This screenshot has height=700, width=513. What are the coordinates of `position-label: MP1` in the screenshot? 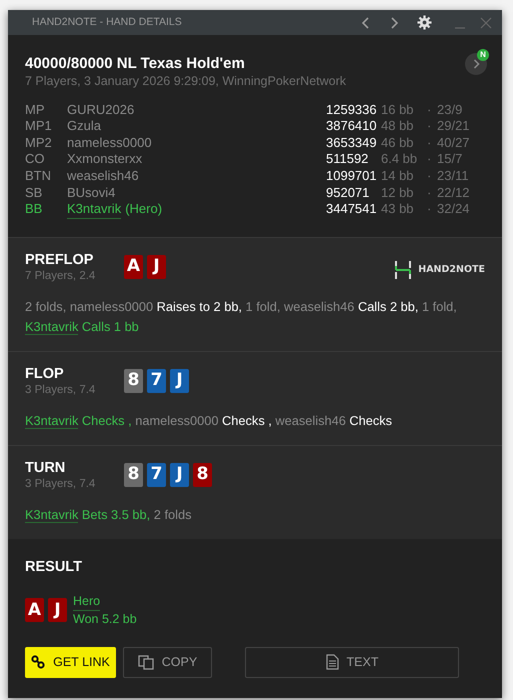 It's located at (39, 126).